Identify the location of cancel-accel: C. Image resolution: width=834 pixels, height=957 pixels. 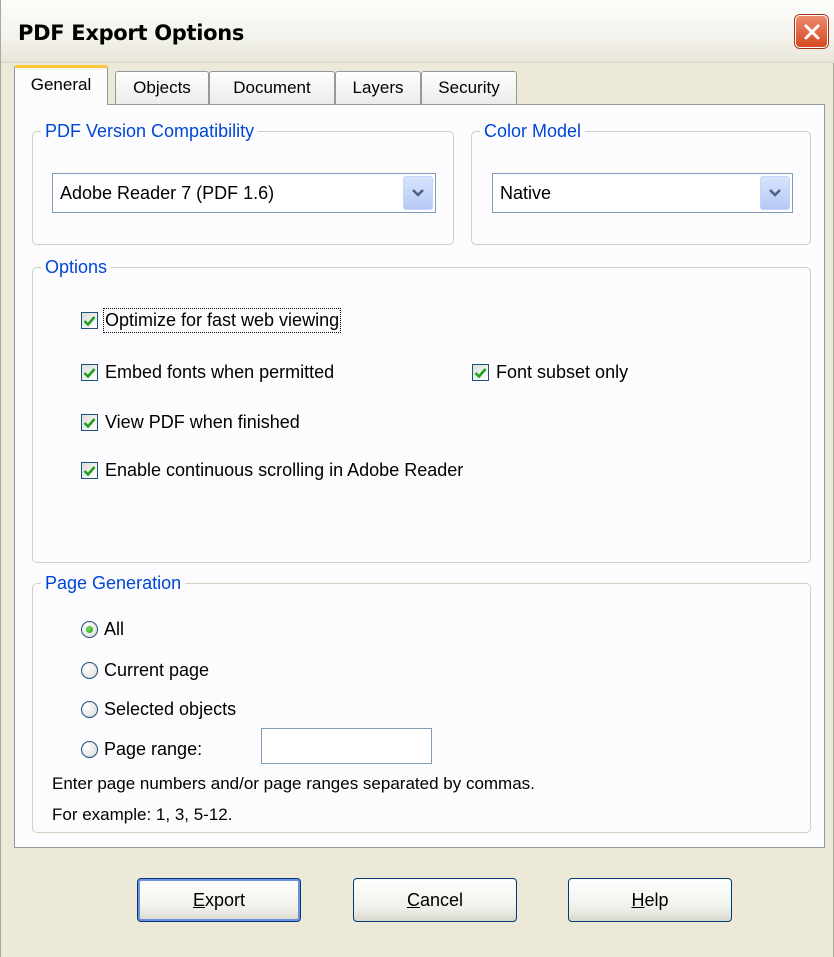
(413, 900).